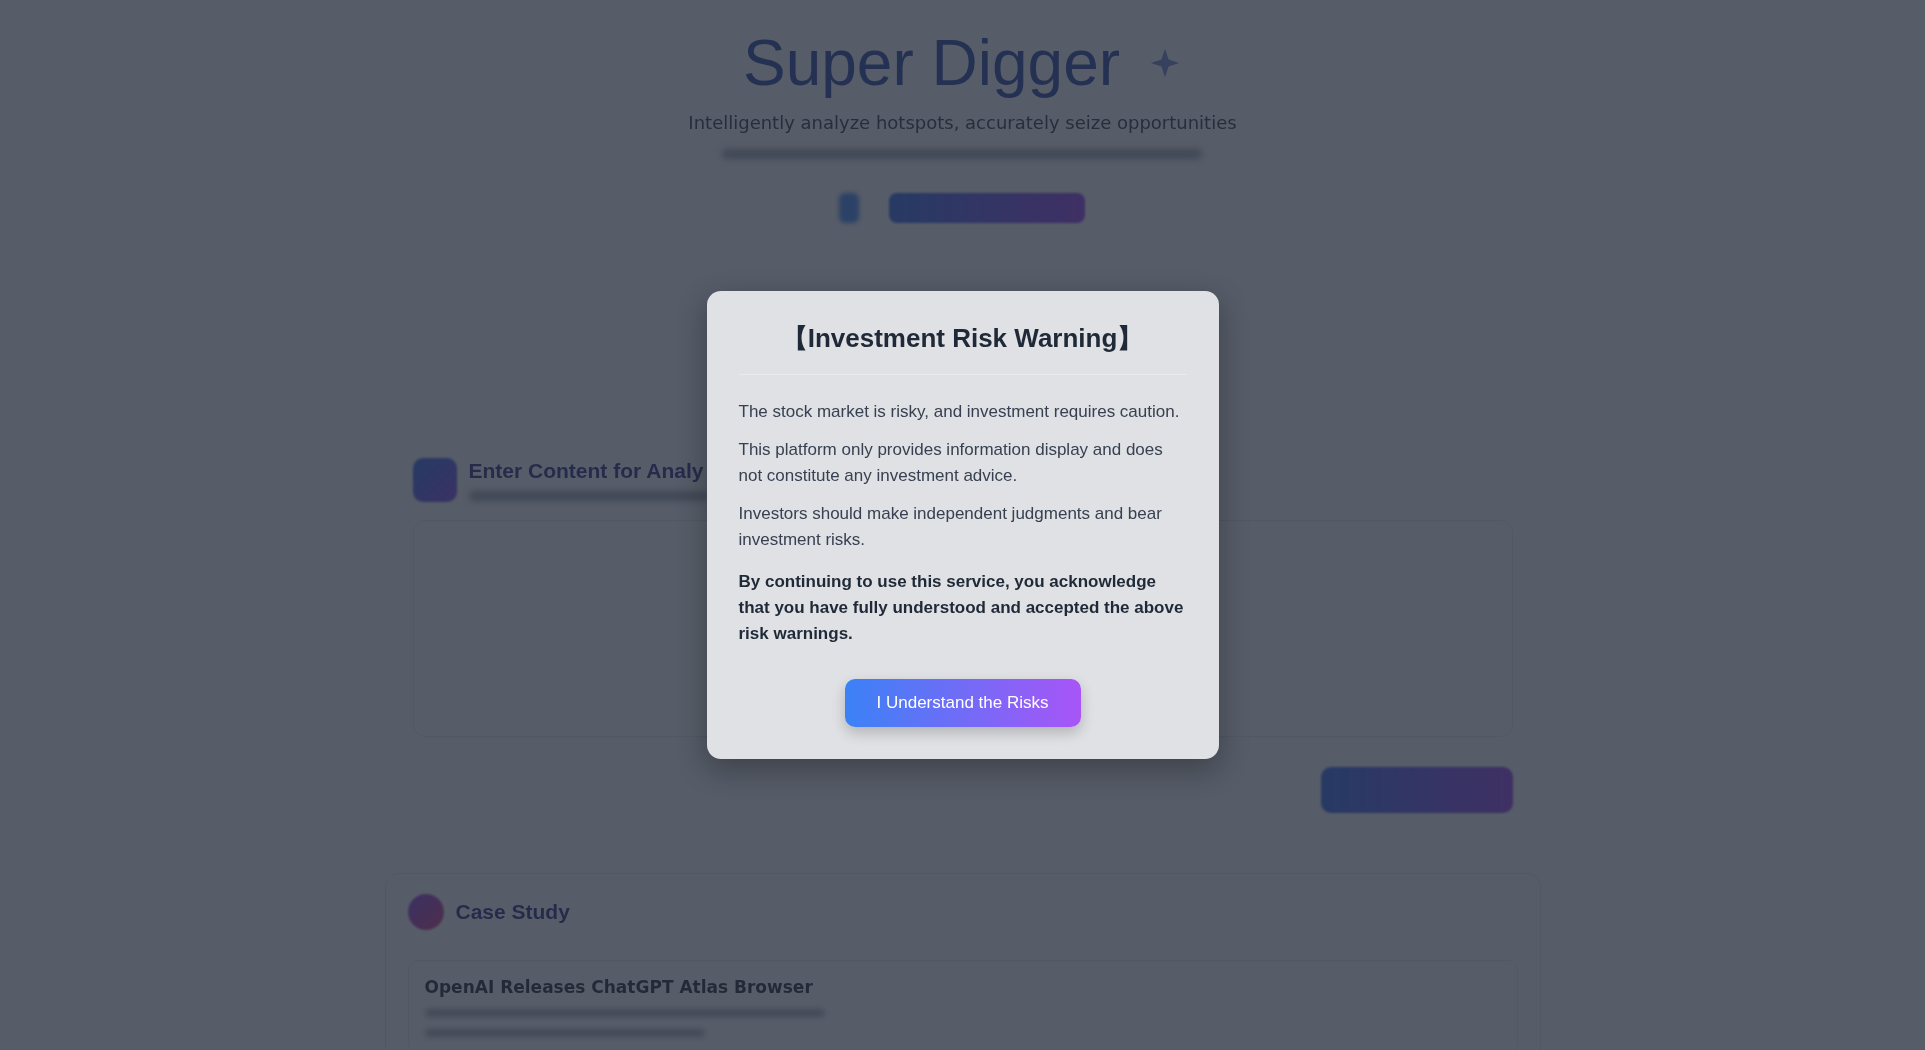 This screenshot has width=1925, height=1050. Describe the element at coordinates (962, 703) in the screenshot. I see `confirm-button: I Understand the Risks` at that location.